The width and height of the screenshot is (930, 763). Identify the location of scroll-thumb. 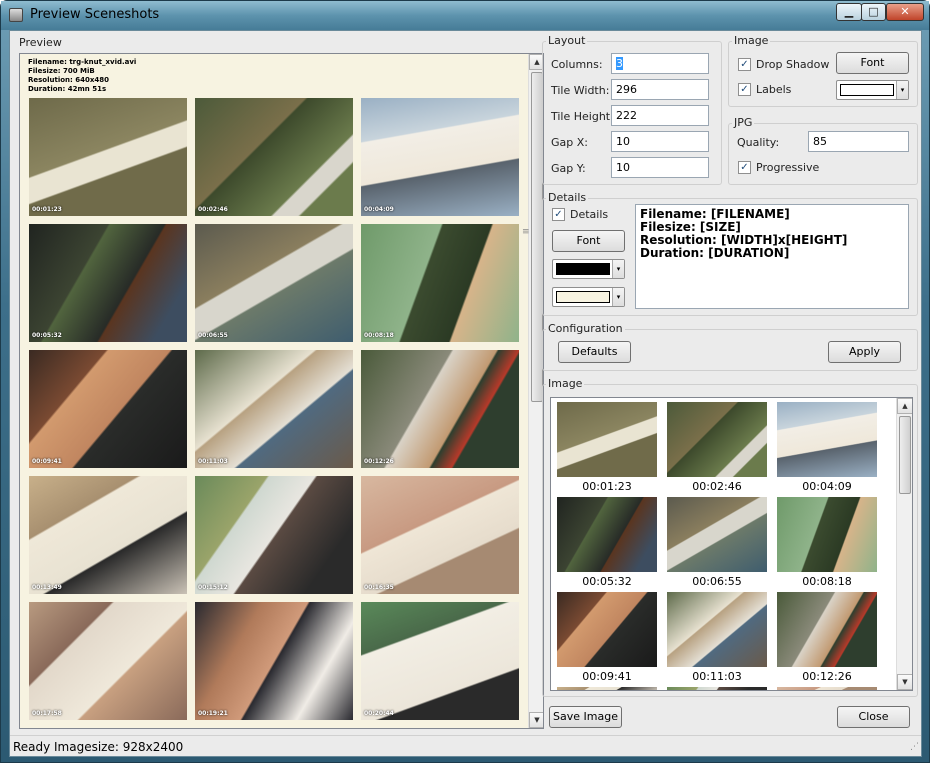
(905, 455).